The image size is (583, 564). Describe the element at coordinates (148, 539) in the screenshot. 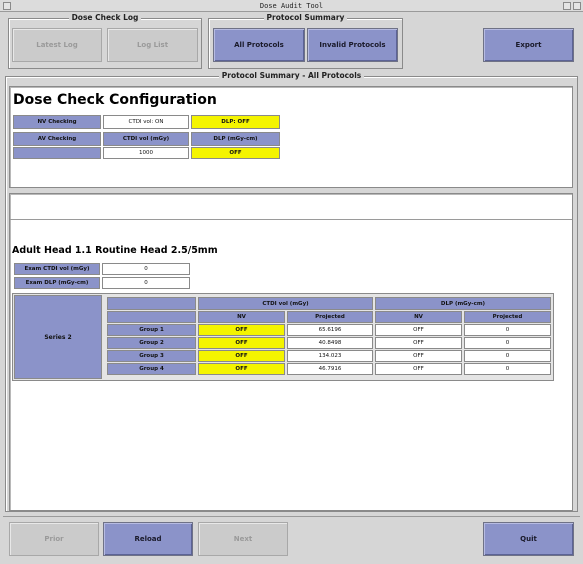

I see `reload-button: Reload` at that location.